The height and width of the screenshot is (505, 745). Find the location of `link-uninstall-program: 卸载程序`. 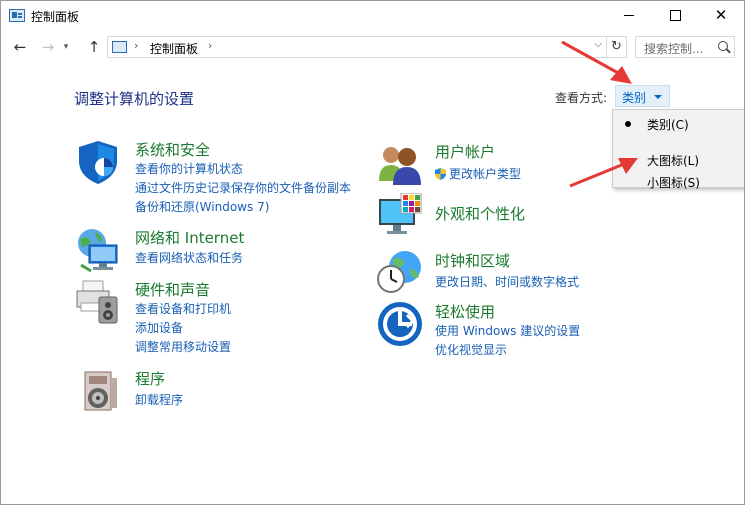

link-uninstall-program: 卸载程序 is located at coordinates (159, 399).